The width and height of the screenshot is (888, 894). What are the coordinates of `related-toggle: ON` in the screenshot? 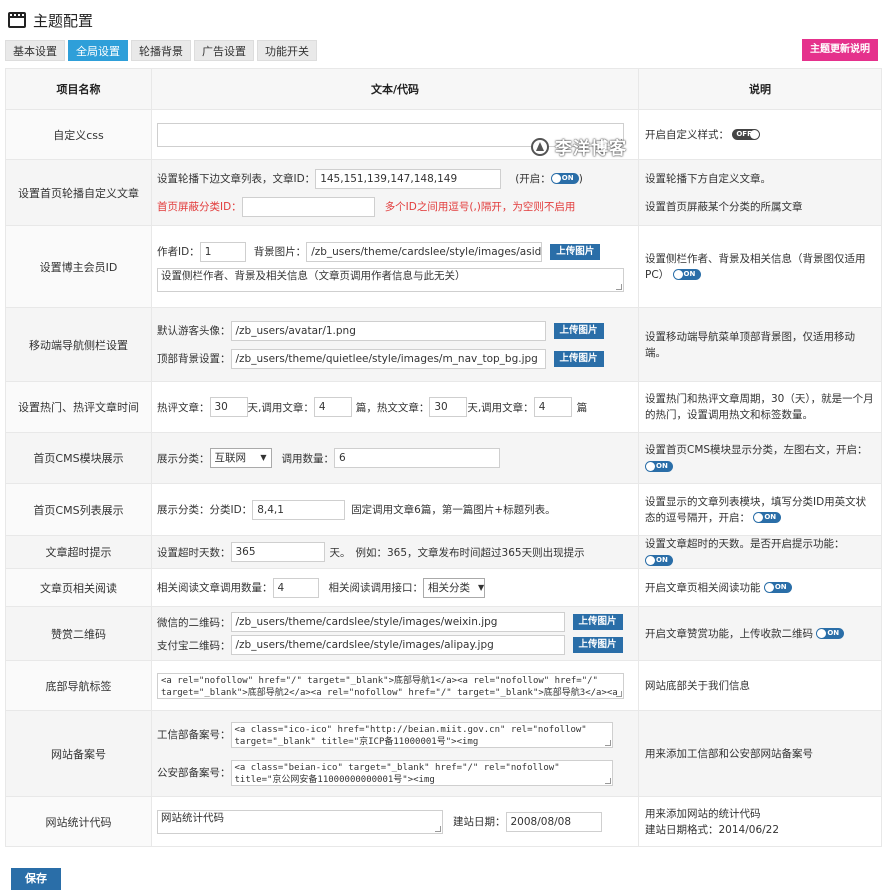 It's located at (777, 587).